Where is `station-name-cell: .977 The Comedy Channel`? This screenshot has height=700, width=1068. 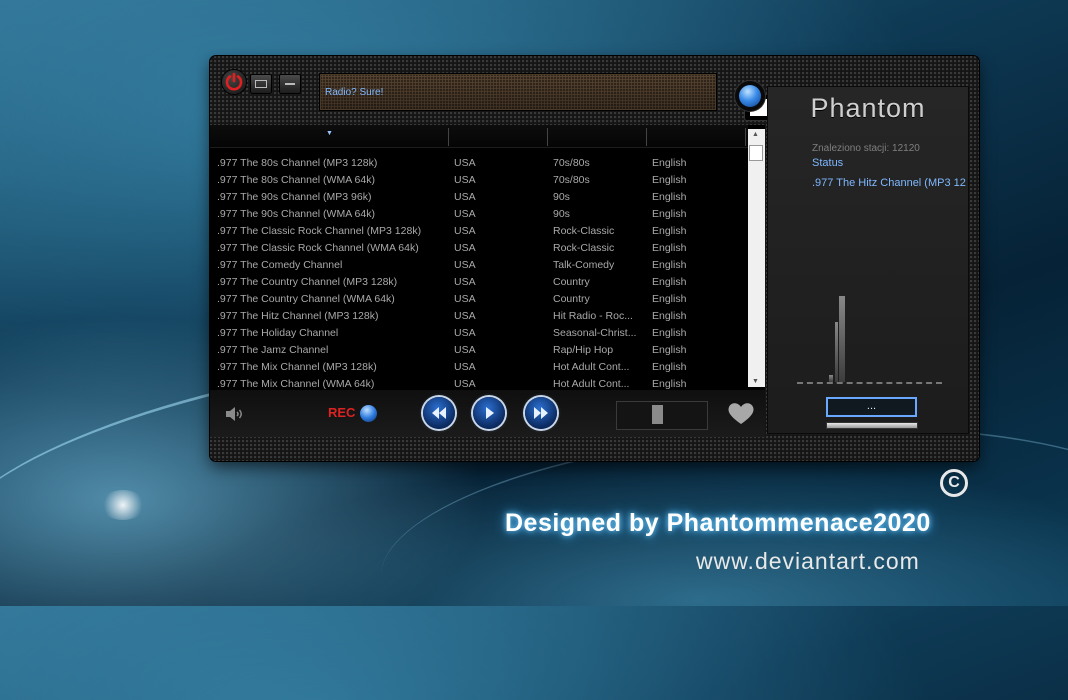
station-name-cell: .977 The Comedy Channel is located at coordinates (280, 265).